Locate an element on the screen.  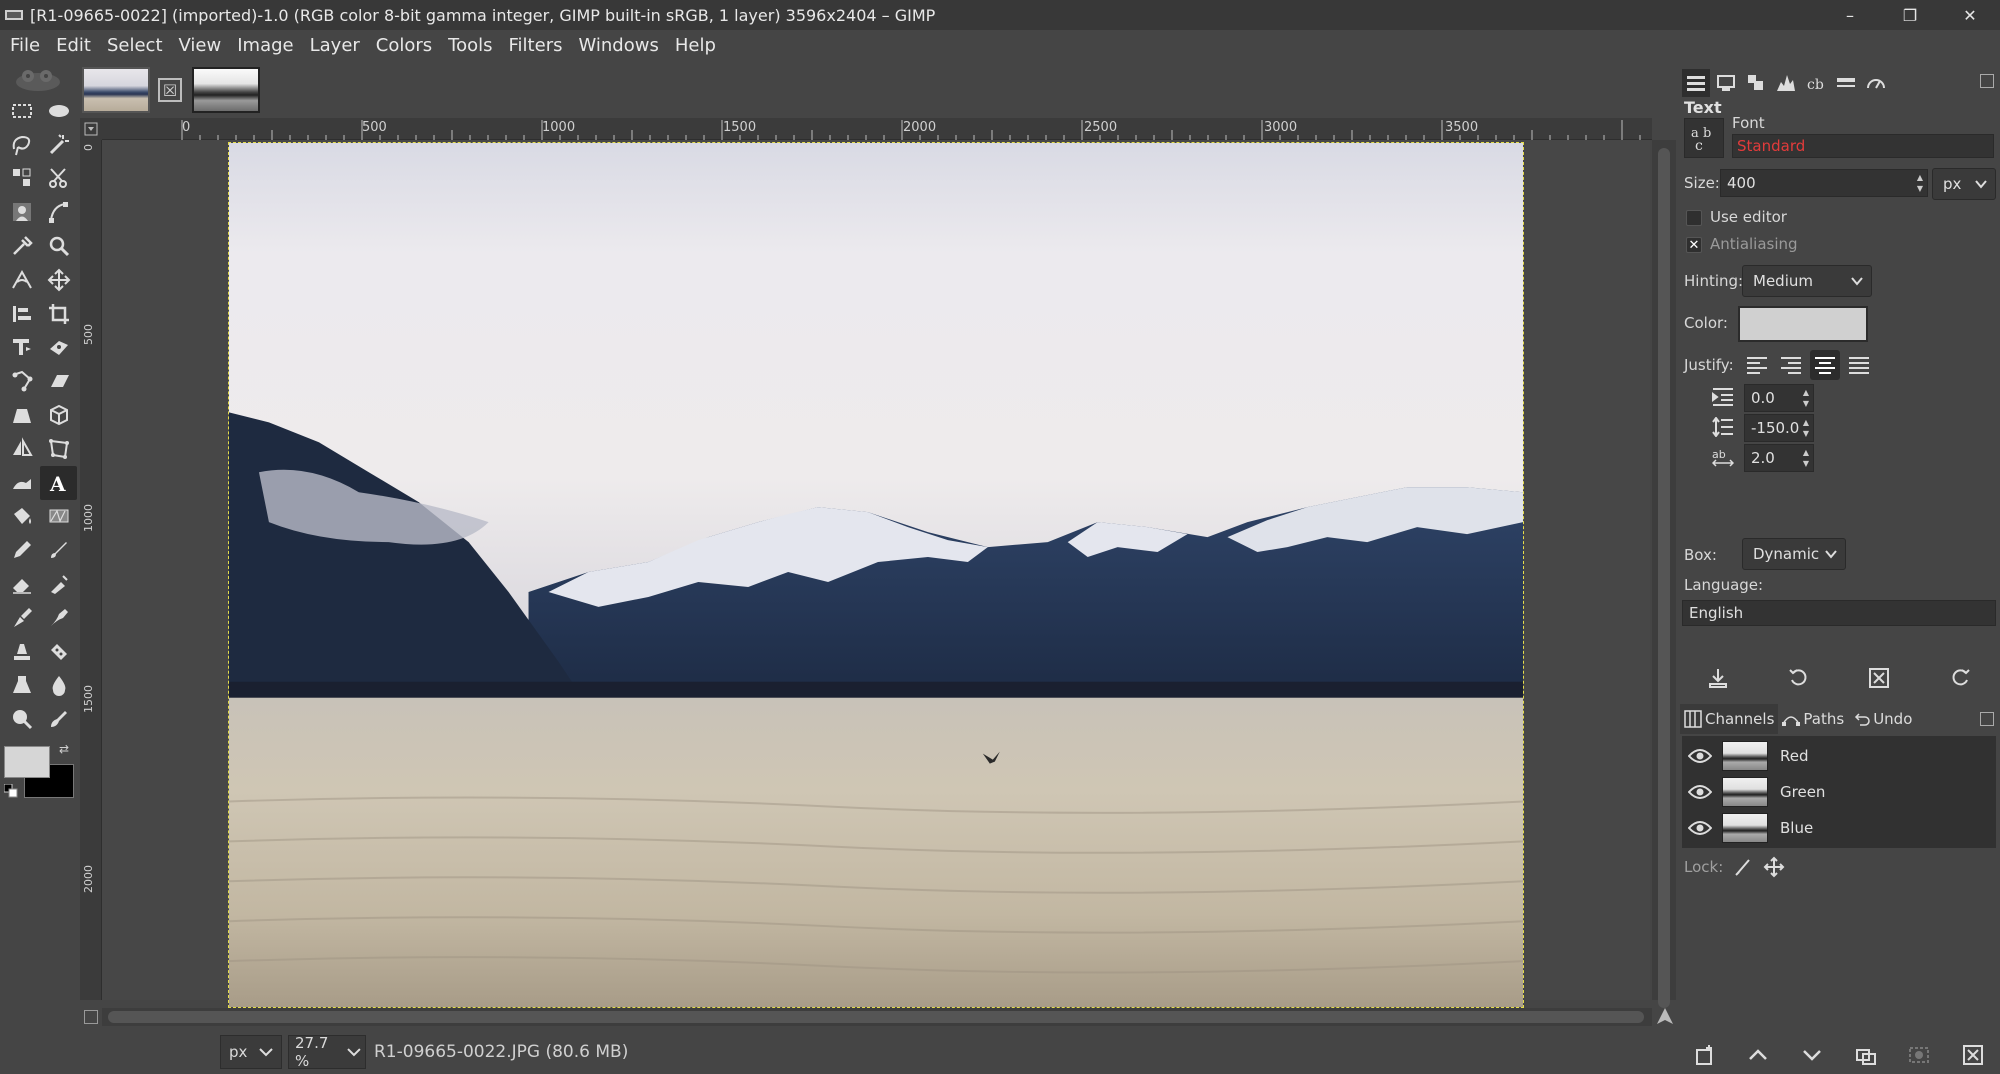
size-unit-dropdown: px is located at coordinates (1964, 184).